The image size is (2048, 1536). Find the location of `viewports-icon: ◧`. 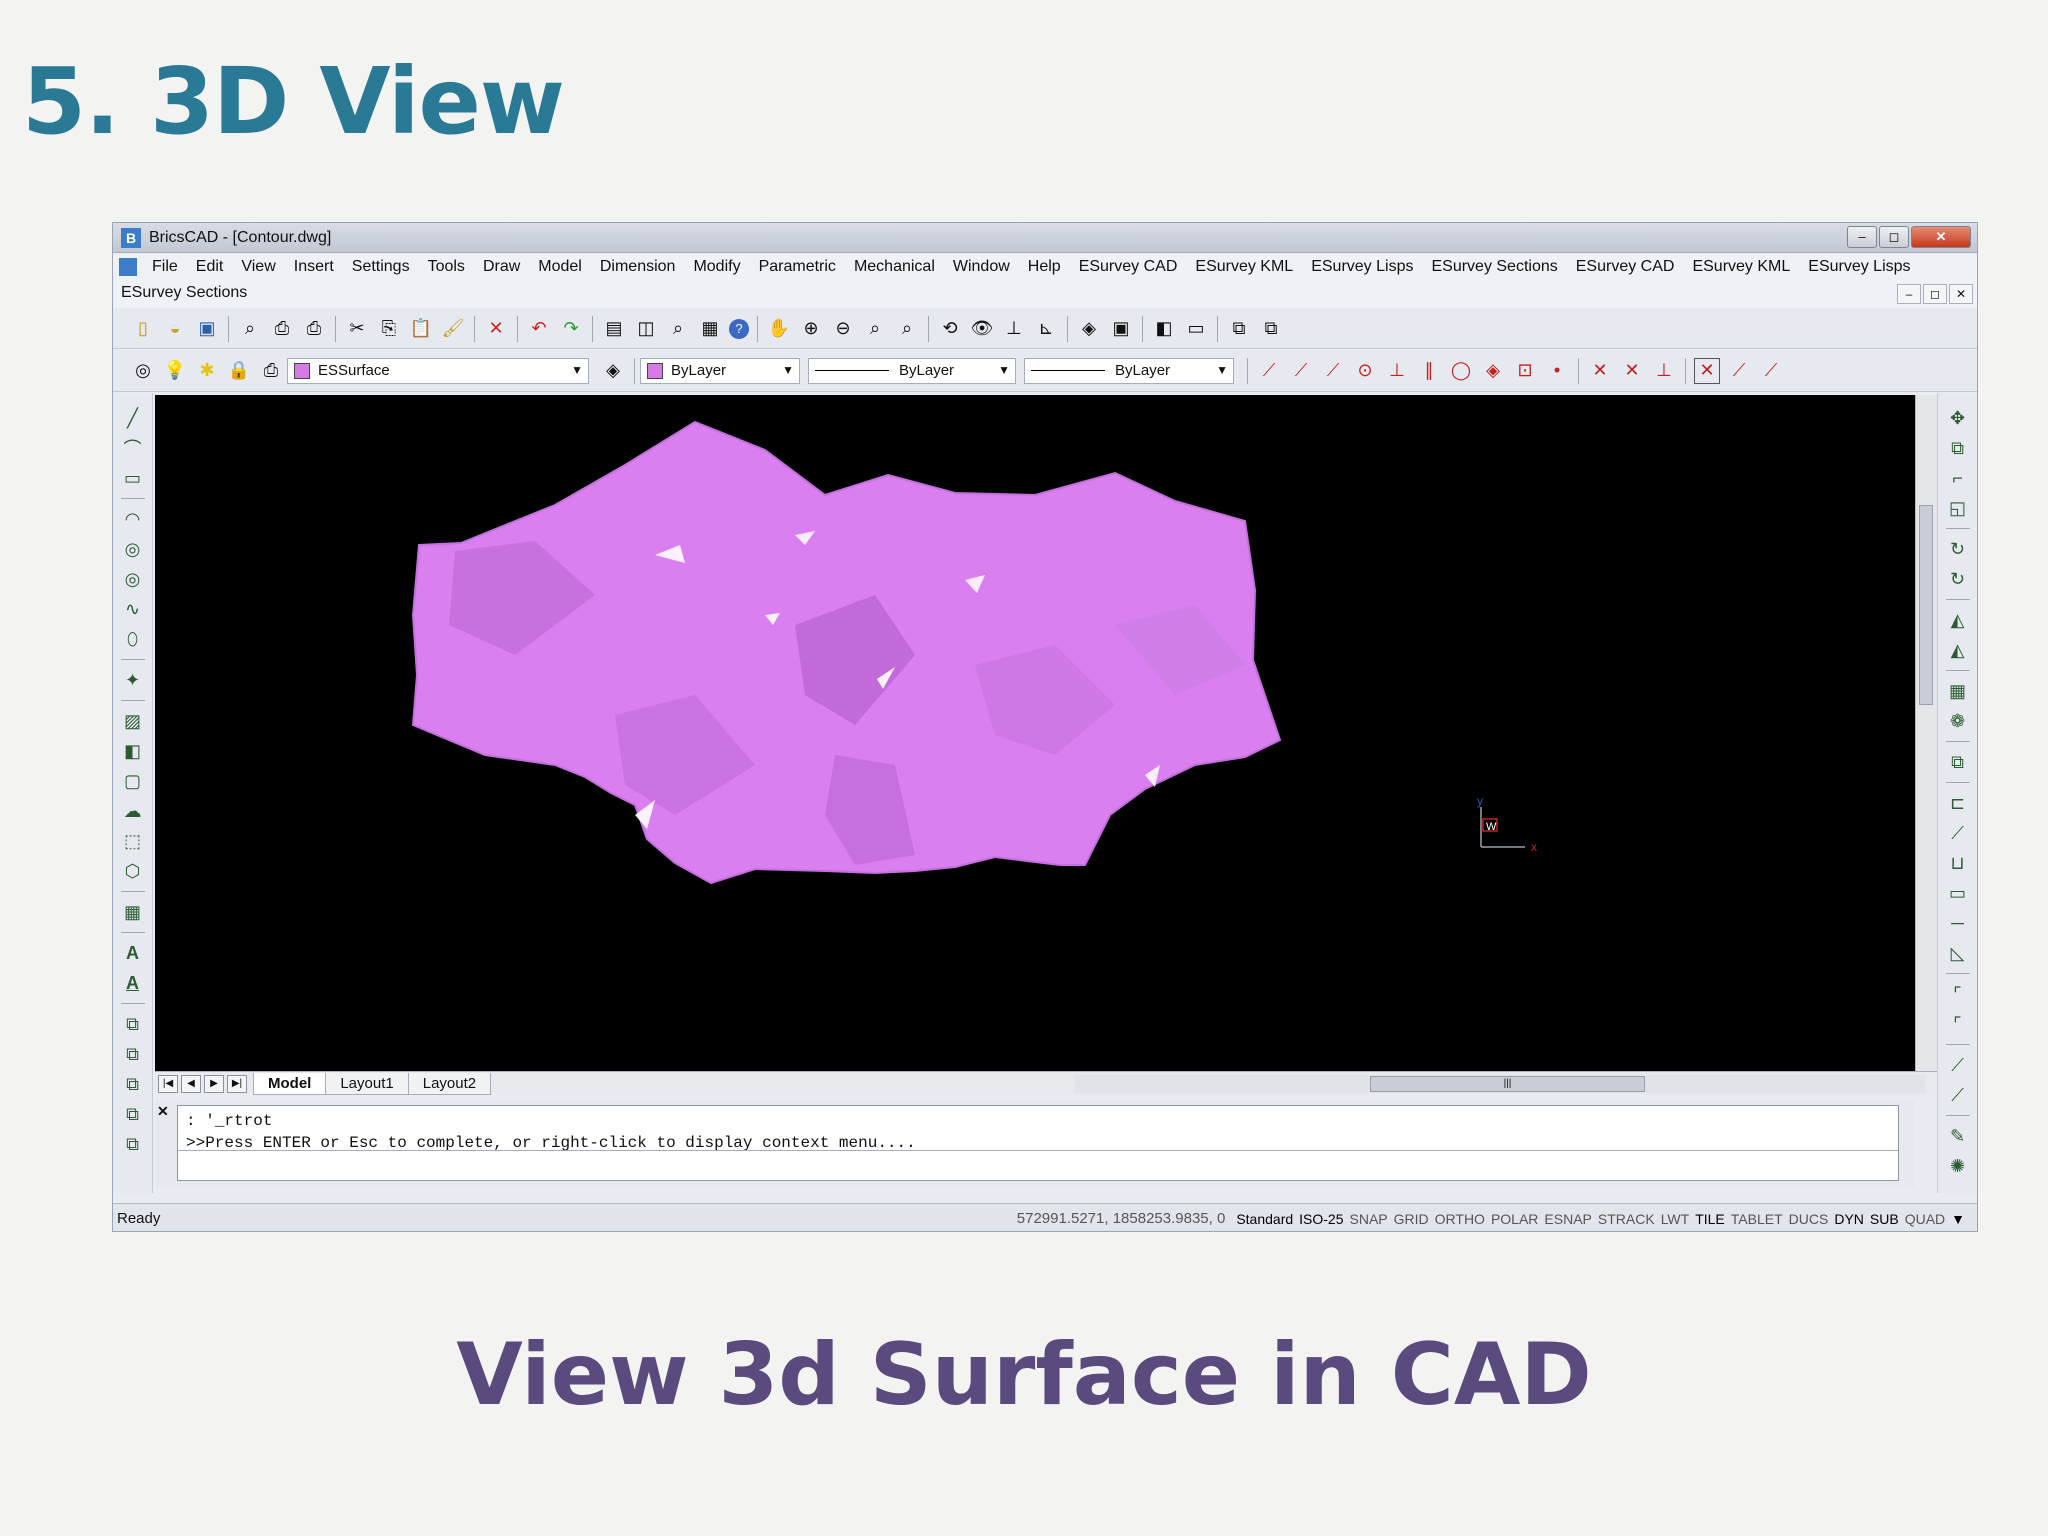

viewports-icon: ◧ is located at coordinates (1164, 329).